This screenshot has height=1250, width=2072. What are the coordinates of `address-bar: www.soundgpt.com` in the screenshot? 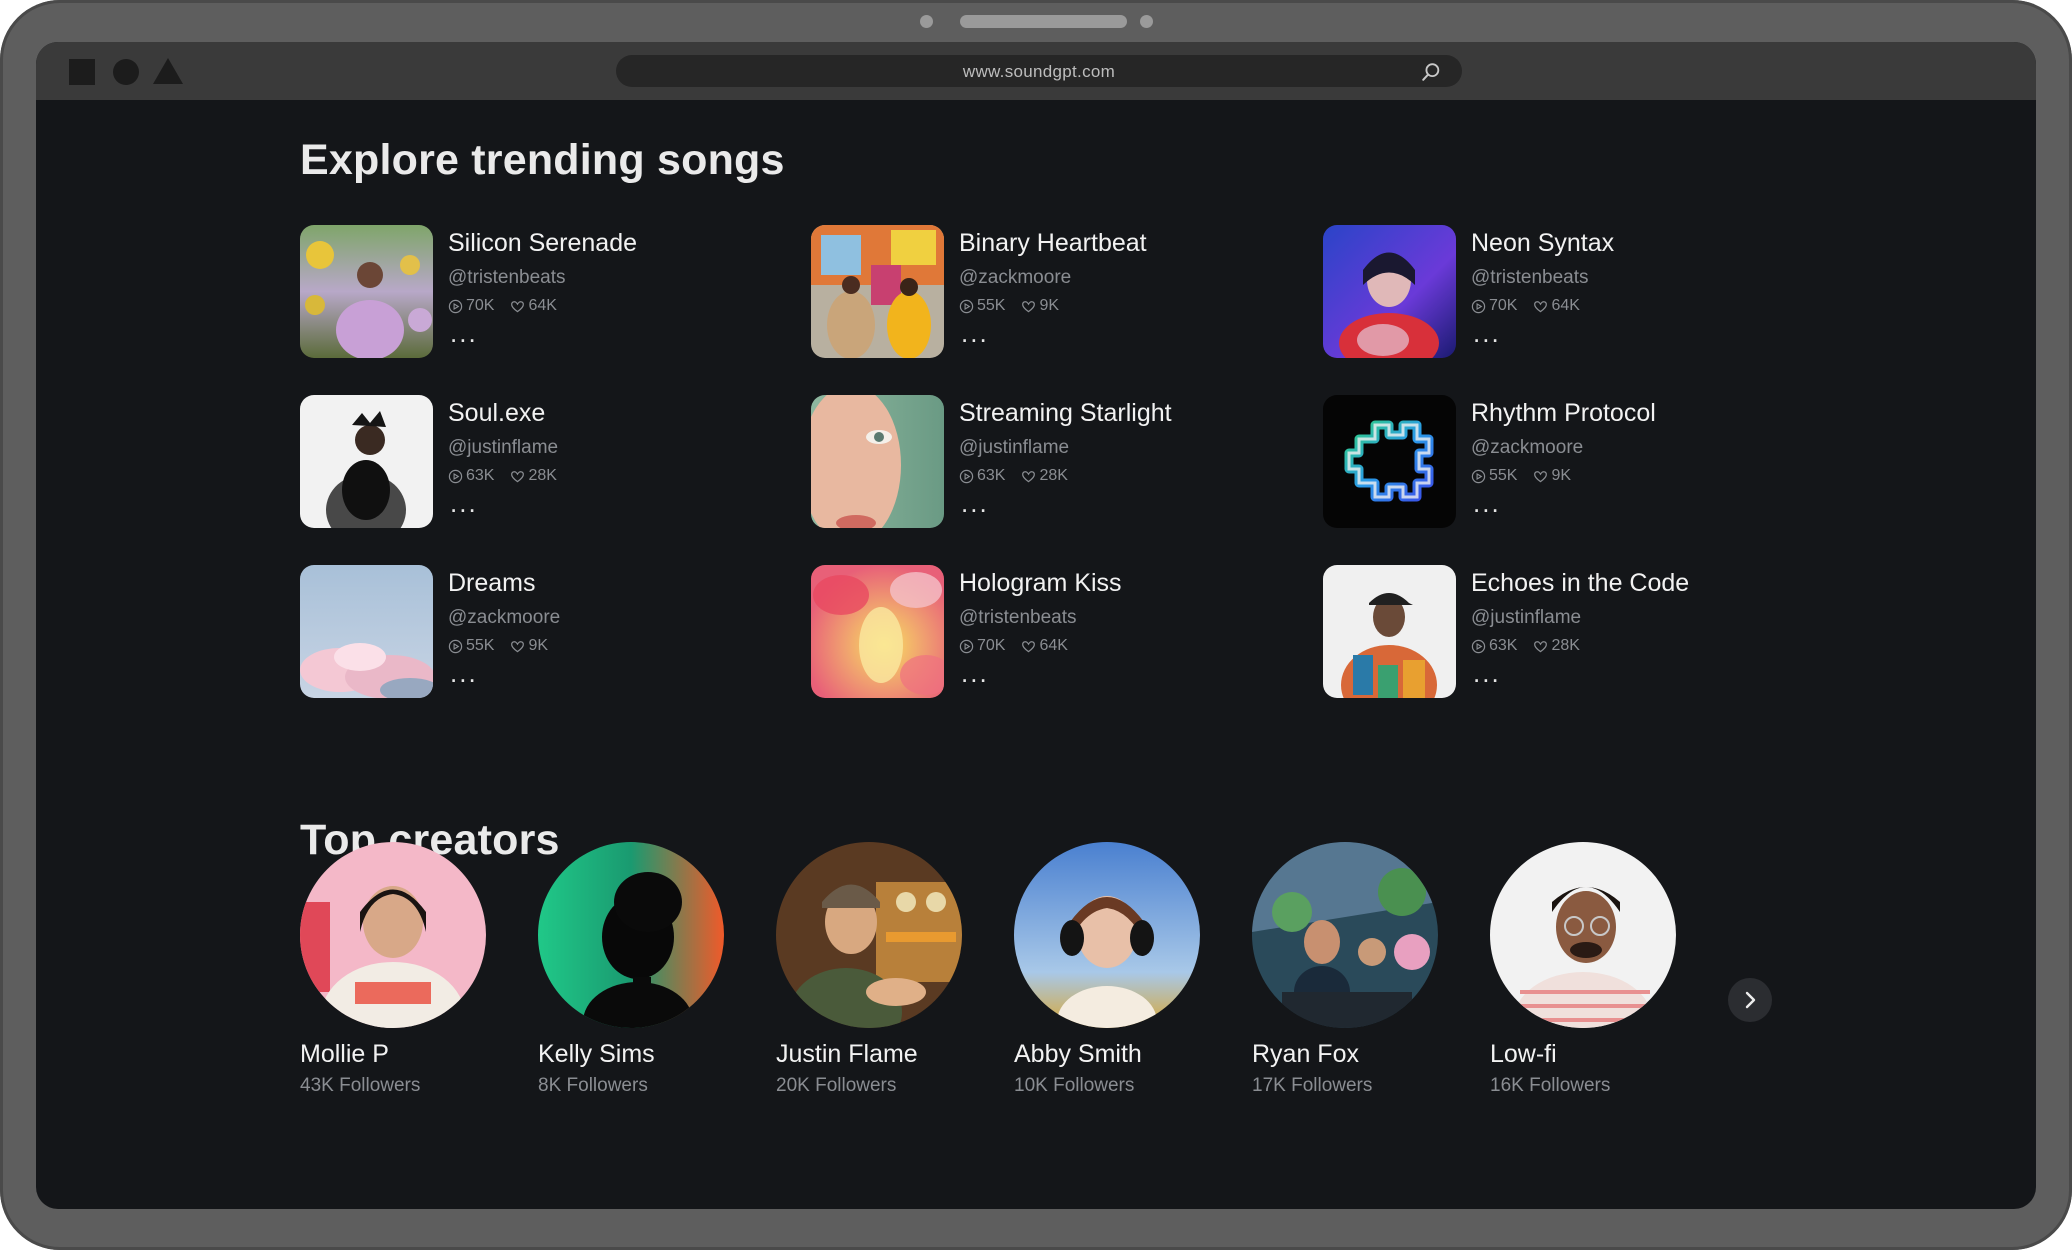 It's located at (1039, 71).